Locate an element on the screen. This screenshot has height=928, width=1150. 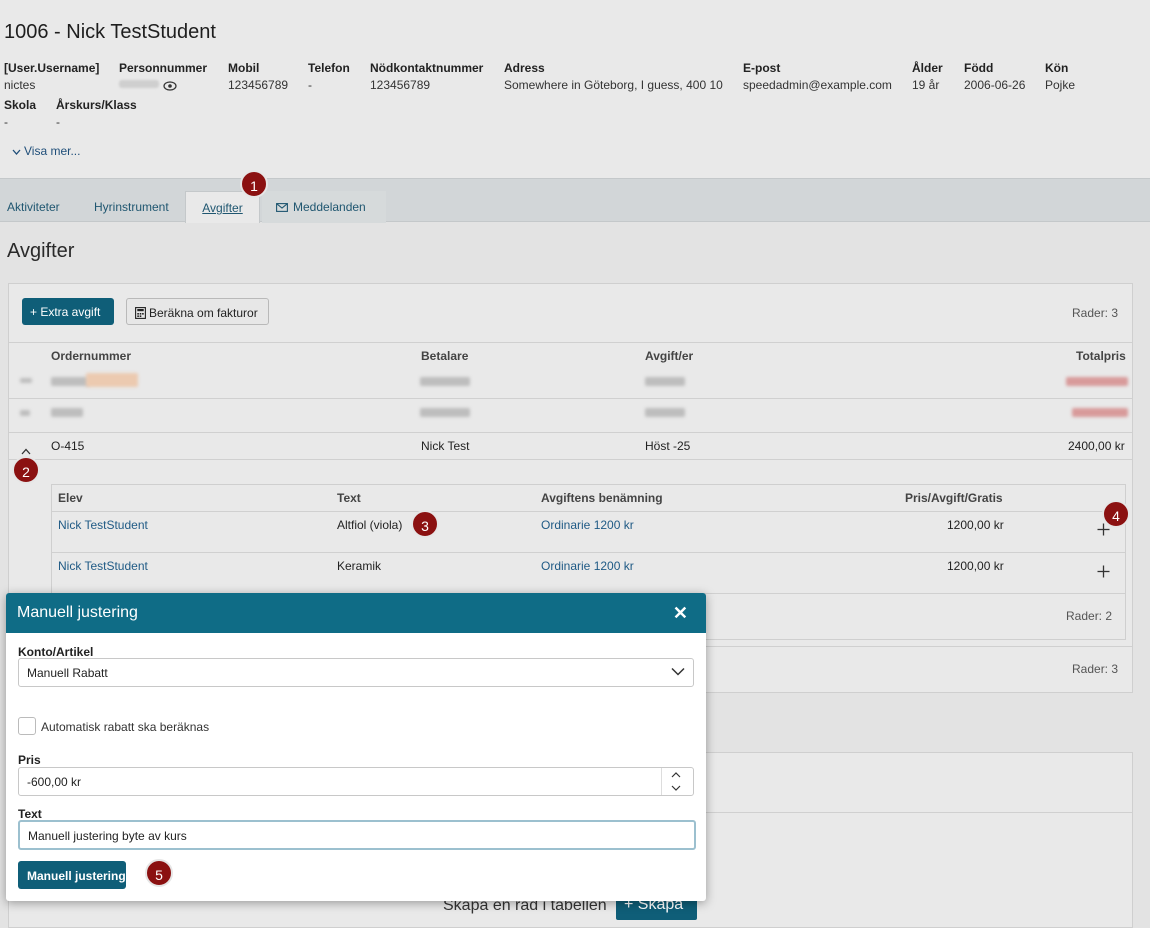
text-input: Manuell justering byte av kurs is located at coordinates (357, 835).